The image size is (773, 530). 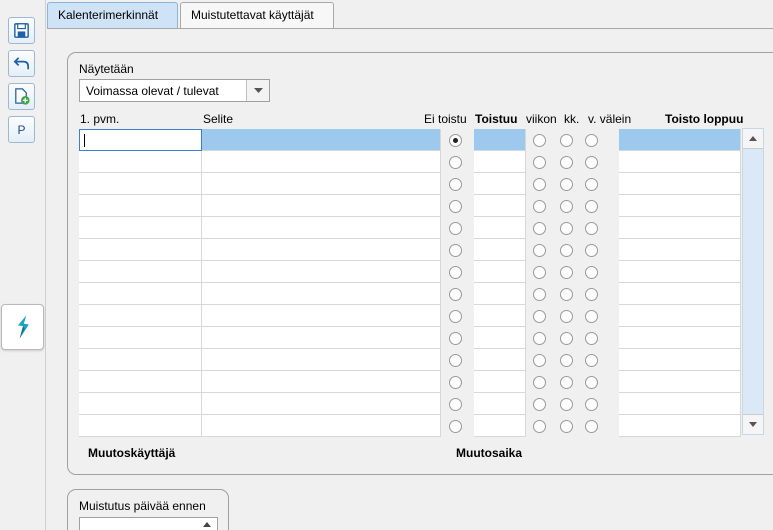 What do you see at coordinates (112, 15) in the screenshot?
I see `tab-kalenterimerkinnat: Kalenterimerkinnät` at bounding box center [112, 15].